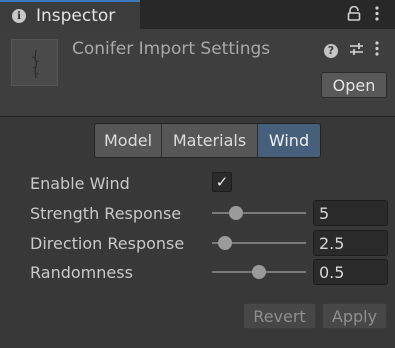  Describe the element at coordinates (350, 272) in the screenshot. I see `randomness-input: 0.5` at that location.